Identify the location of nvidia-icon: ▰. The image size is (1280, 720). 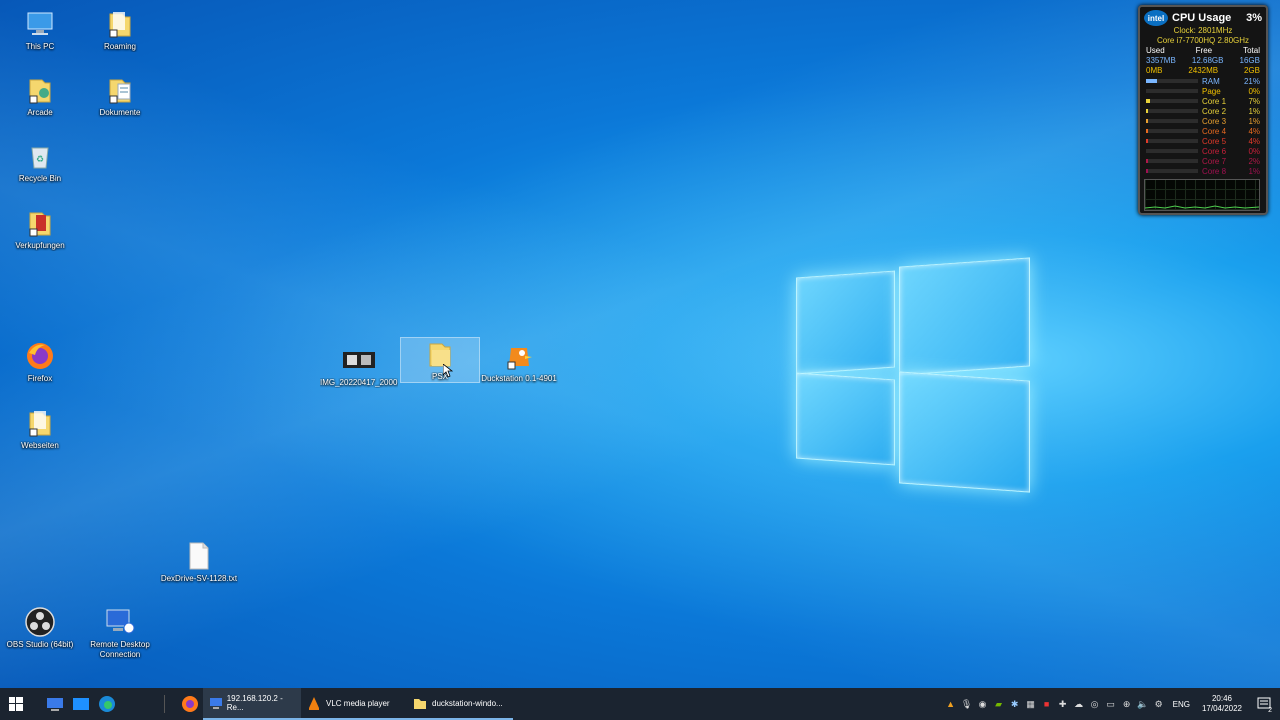
(999, 704).